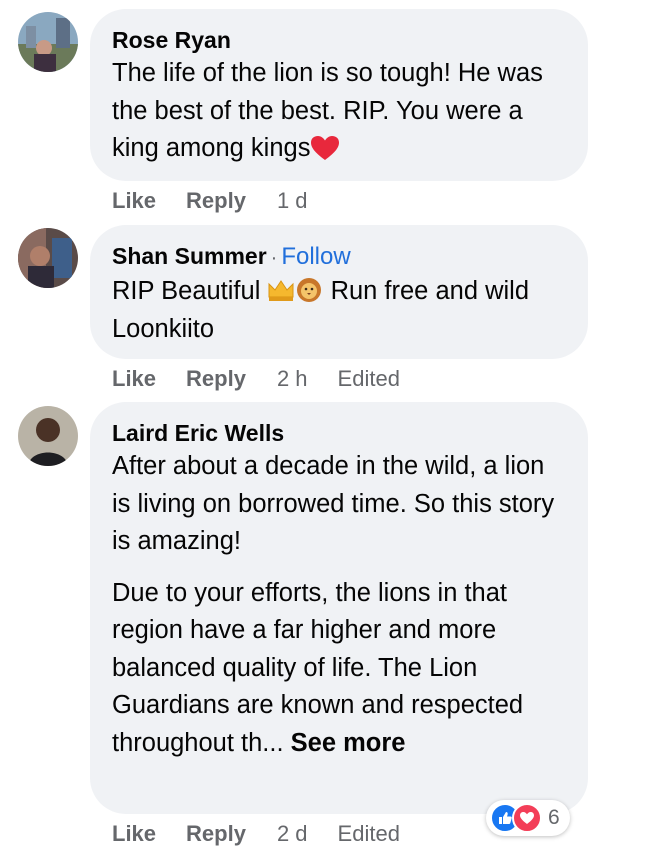 The width and height of the screenshot is (648, 846). What do you see at coordinates (554, 817) in the screenshot?
I see `reaction-count: 6` at bounding box center [554, 817].